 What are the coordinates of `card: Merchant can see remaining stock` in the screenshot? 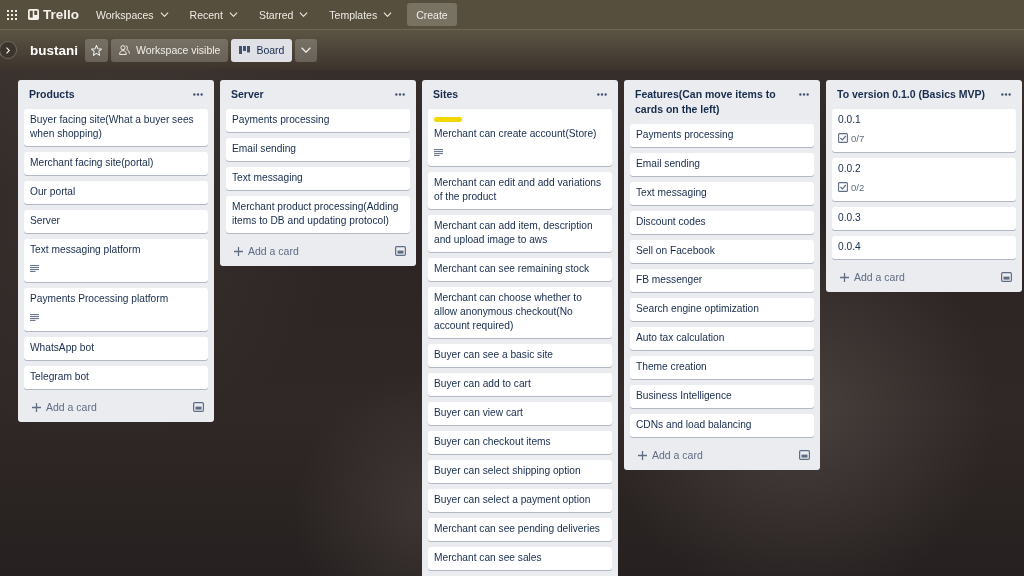 It's located at (520, 269).